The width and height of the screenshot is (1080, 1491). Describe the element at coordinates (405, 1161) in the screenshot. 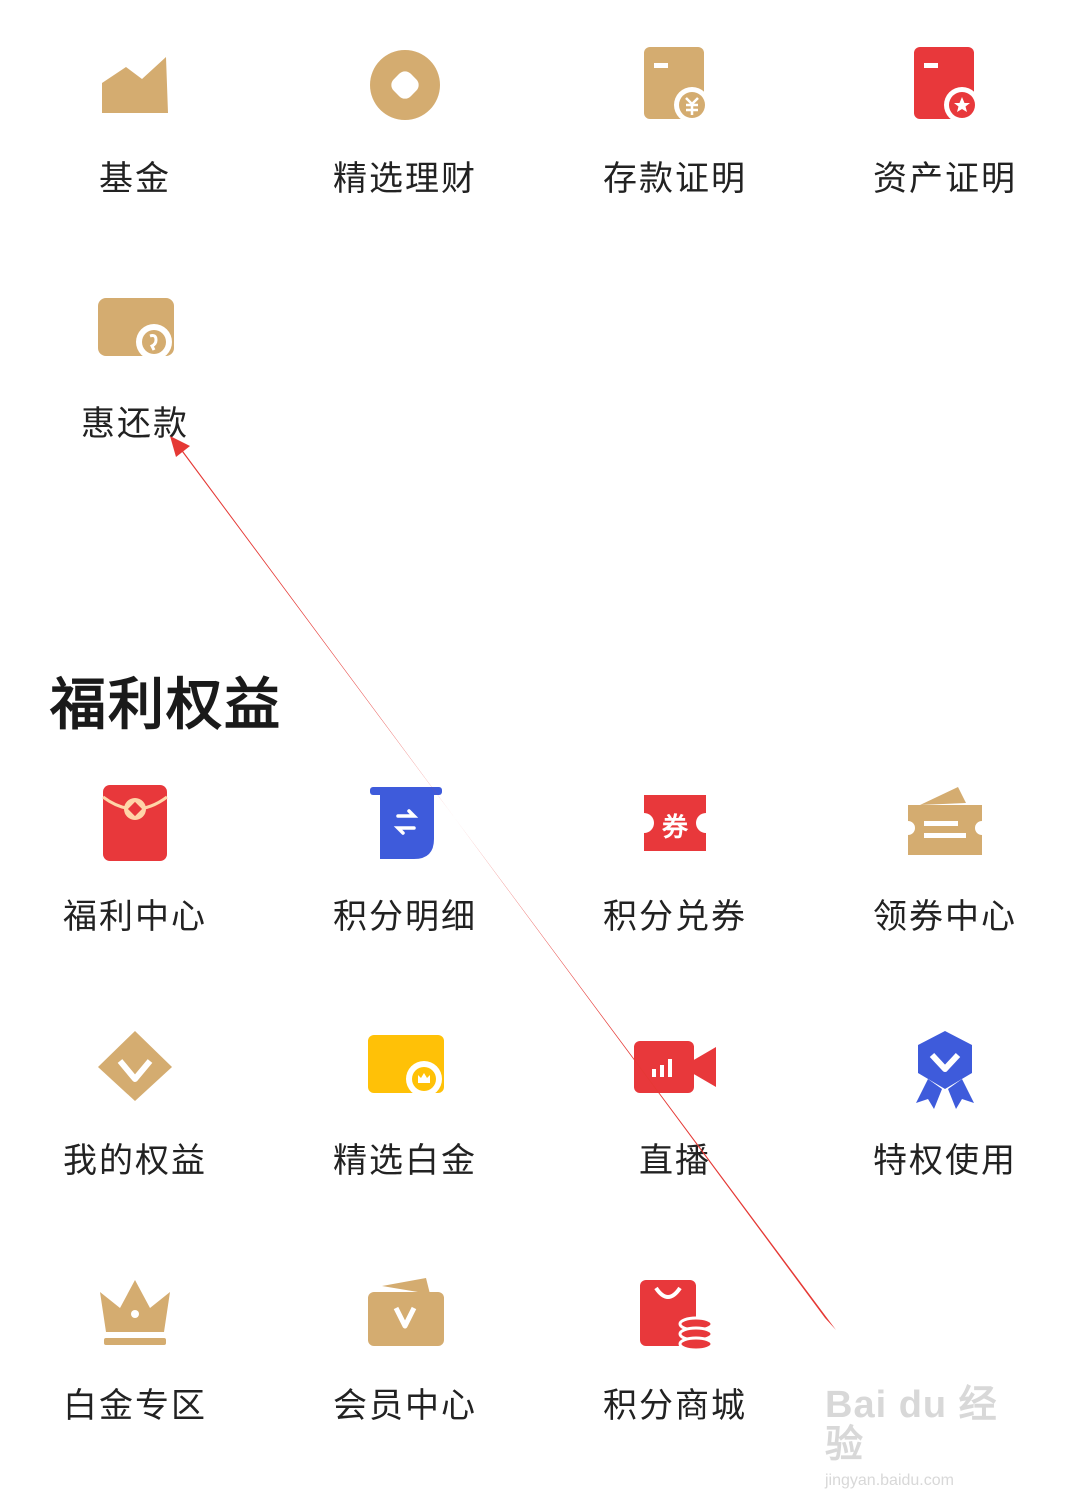

I see `grid-item-label: 精选白金` at that location.